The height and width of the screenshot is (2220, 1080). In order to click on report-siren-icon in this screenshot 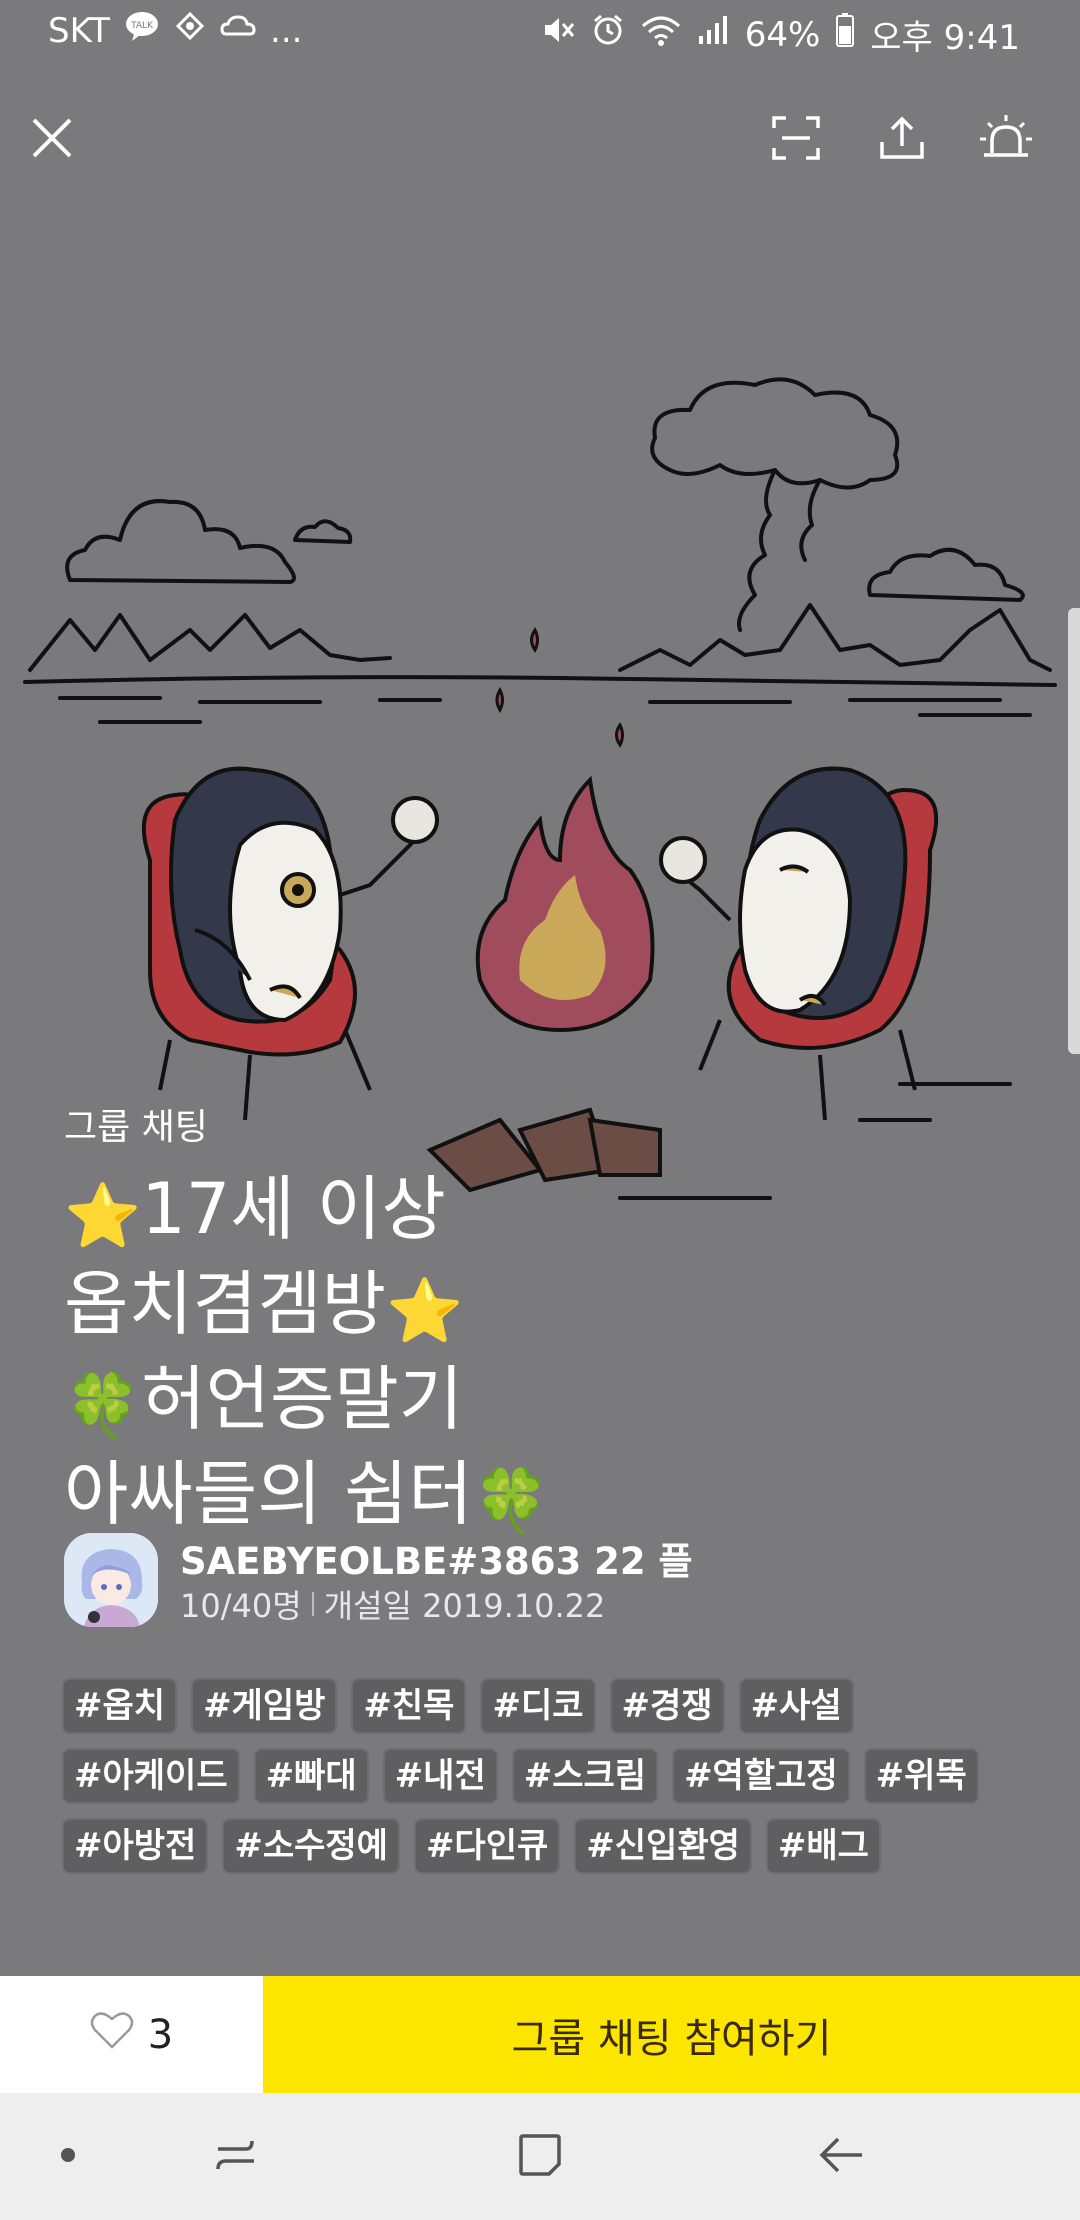, I will do `click(1006, 140)`.